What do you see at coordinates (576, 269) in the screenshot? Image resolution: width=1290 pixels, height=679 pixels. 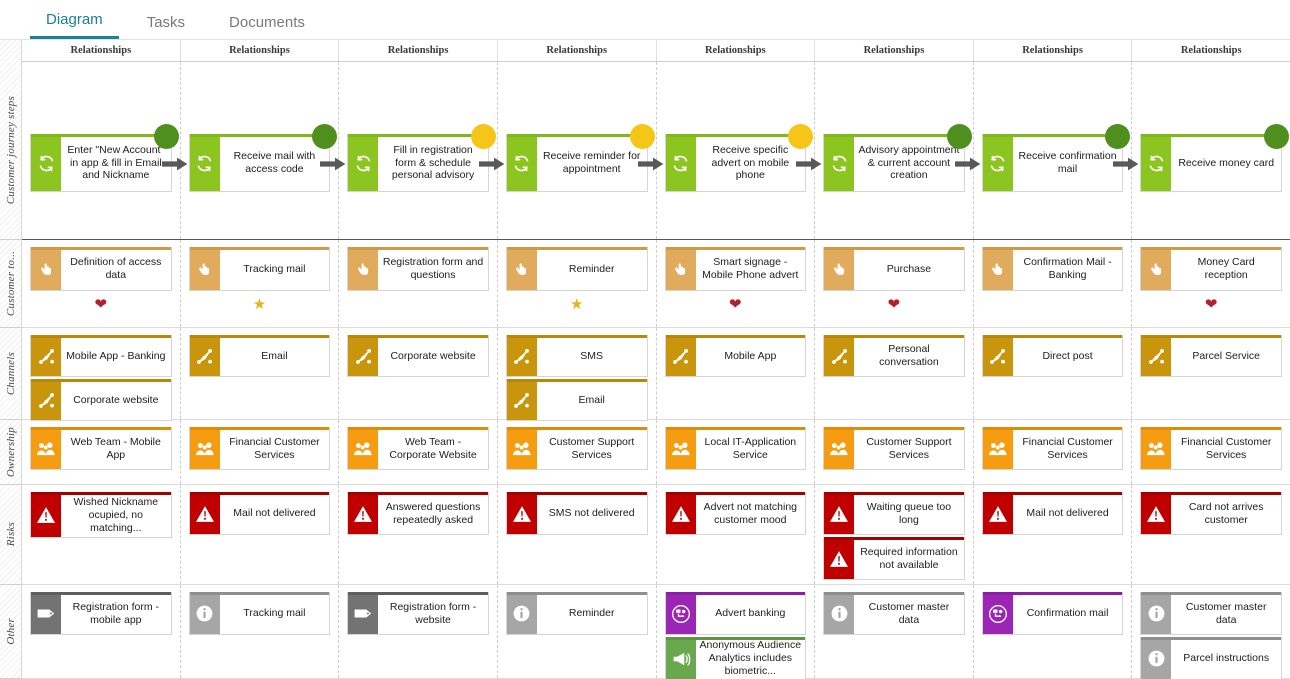 I see `touchpoint-card: Reminder` at bounding box center [576, 269].